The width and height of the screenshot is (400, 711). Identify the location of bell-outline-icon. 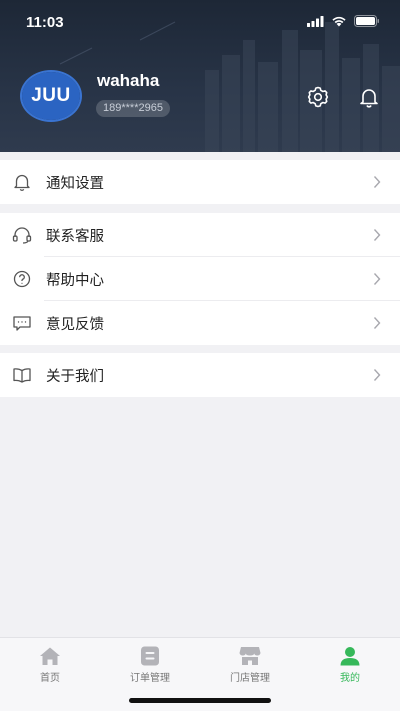
(22, 182).